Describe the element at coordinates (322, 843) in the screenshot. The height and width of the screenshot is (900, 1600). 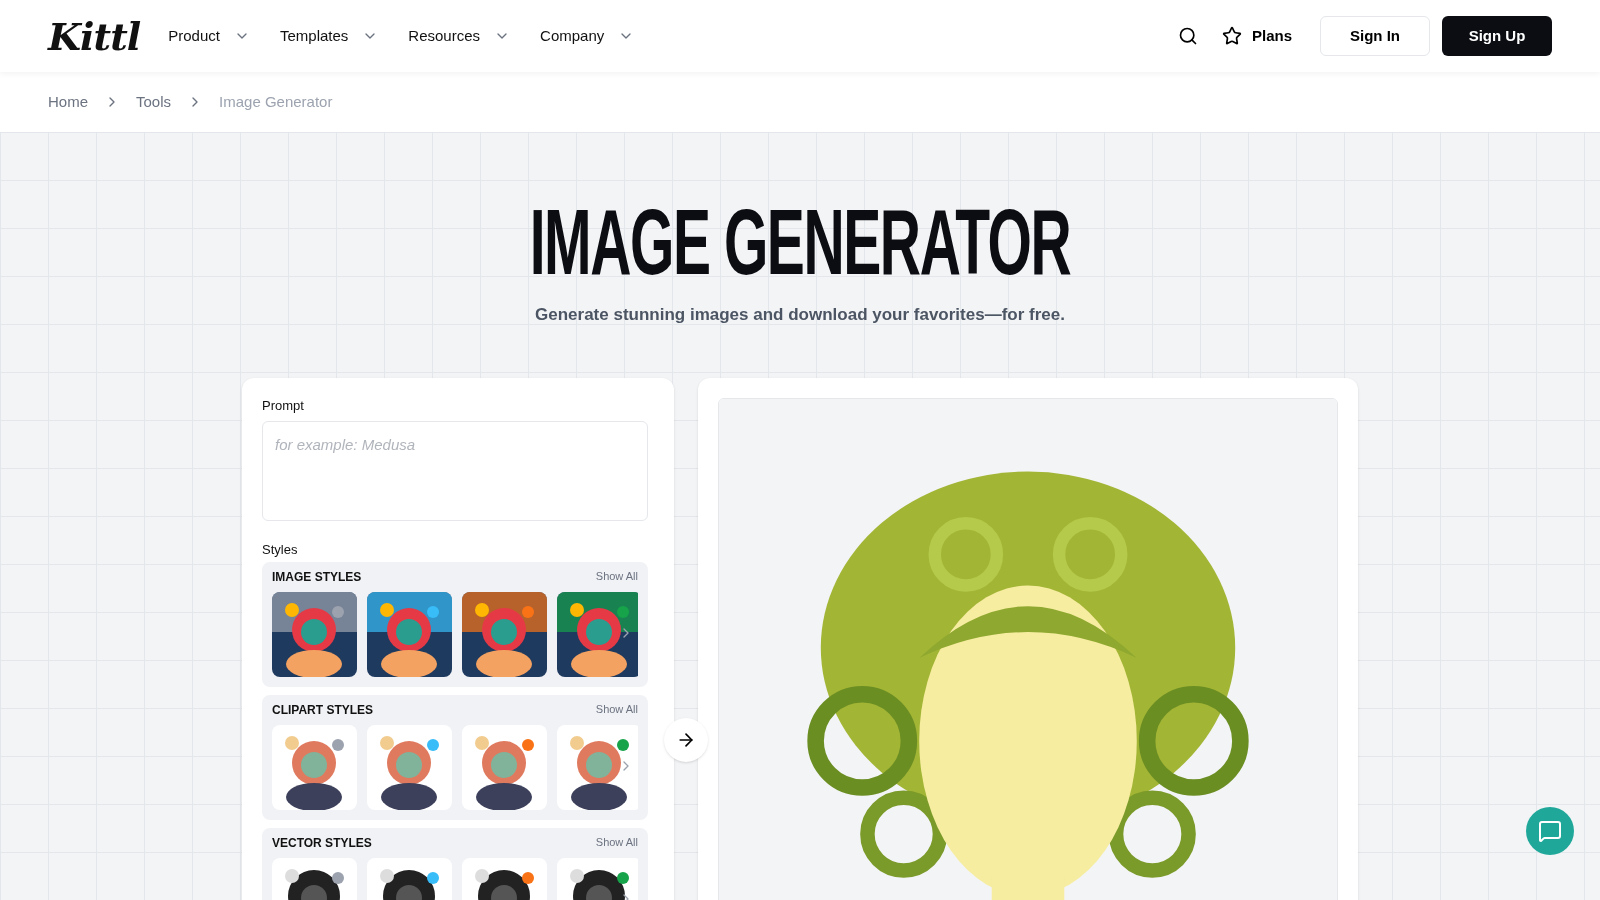
I see `group-title: VECTOR STYLES` at that location.